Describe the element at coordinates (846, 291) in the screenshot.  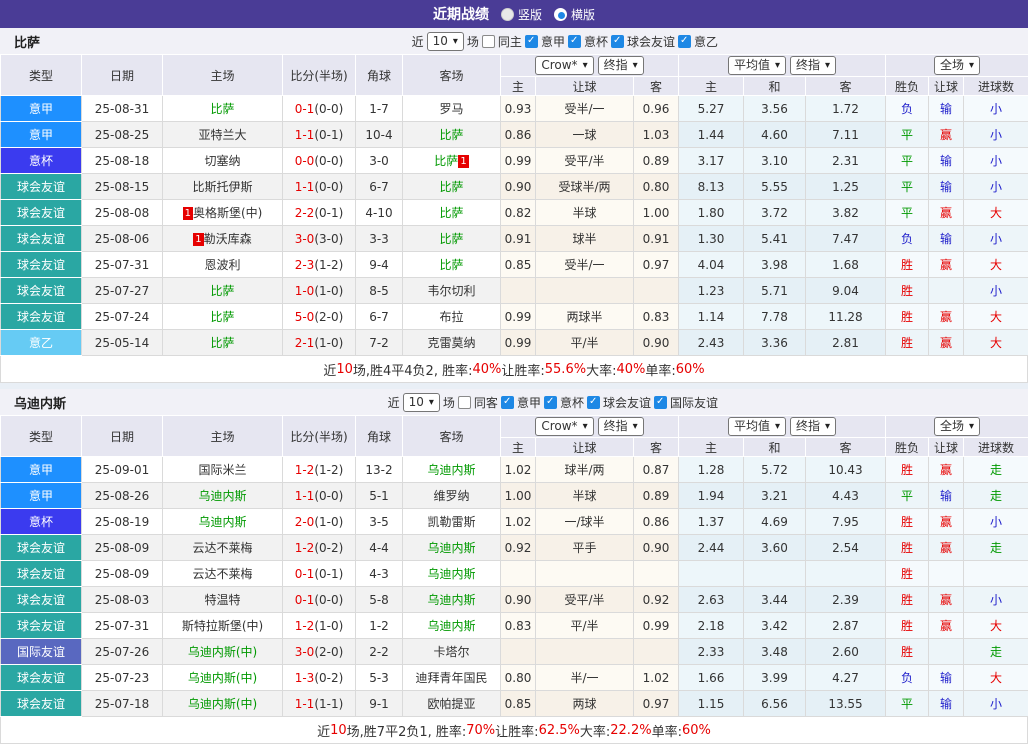
I see `avg-away-cell: 9.04` at that location.